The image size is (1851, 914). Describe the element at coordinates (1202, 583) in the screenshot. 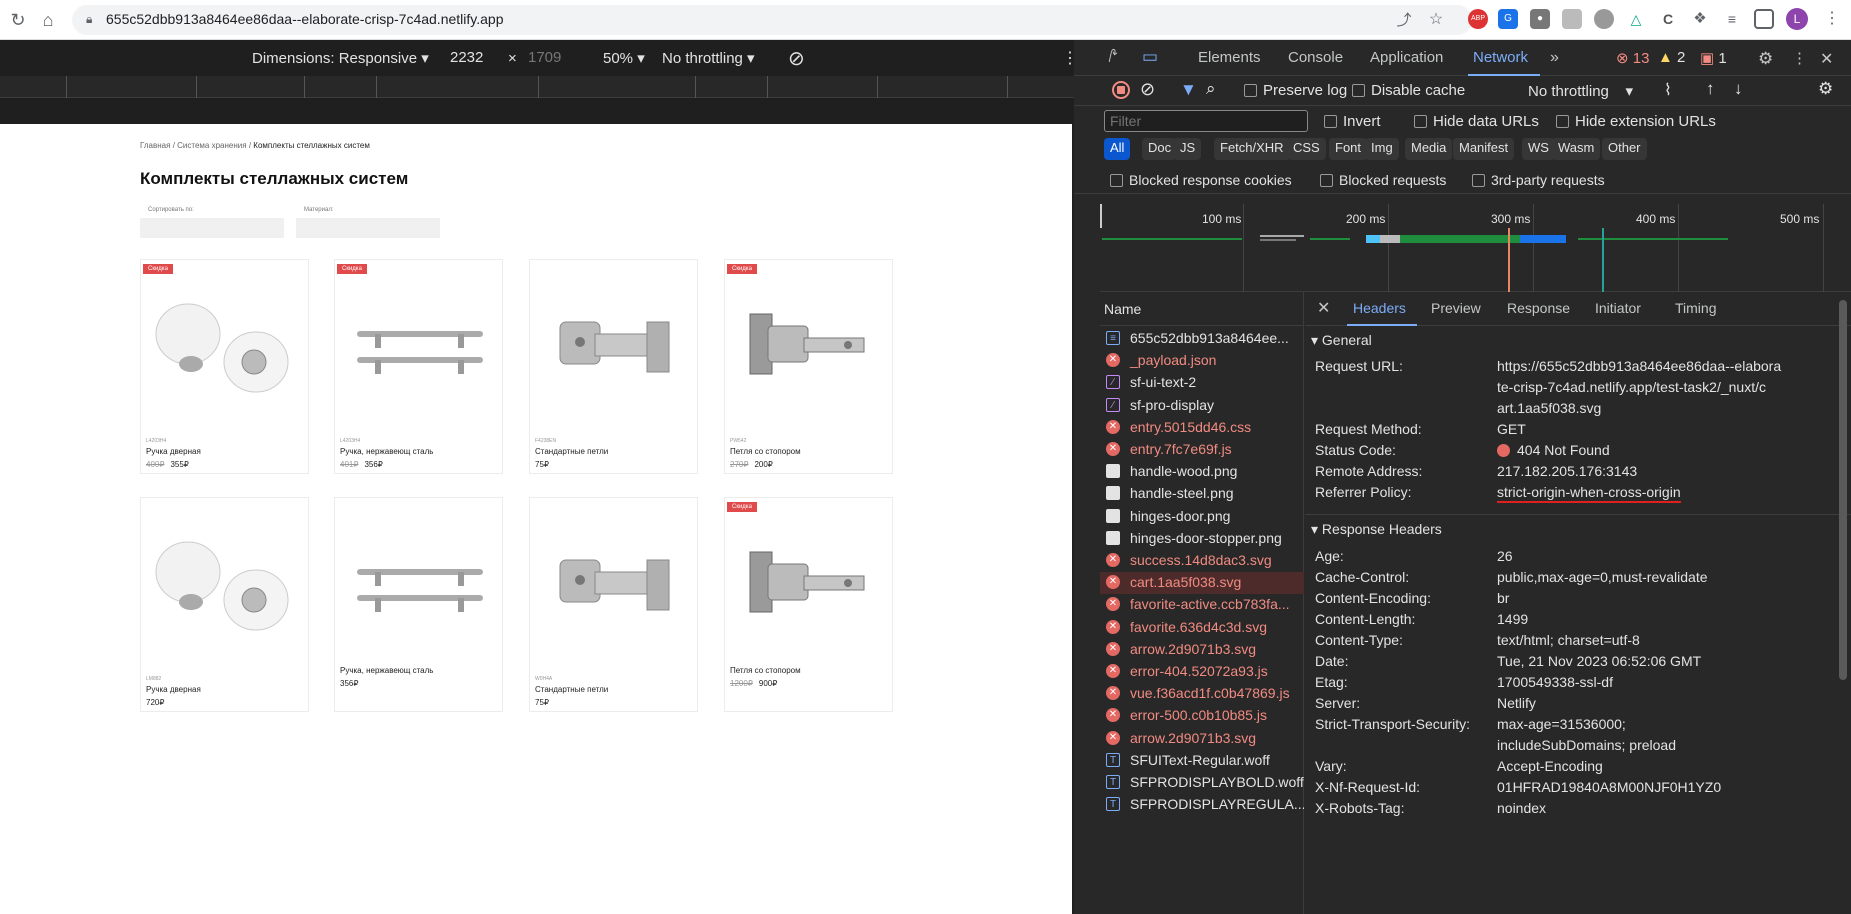

I see `request-row: ✕ cart.1aa5f038.svg` at that location.